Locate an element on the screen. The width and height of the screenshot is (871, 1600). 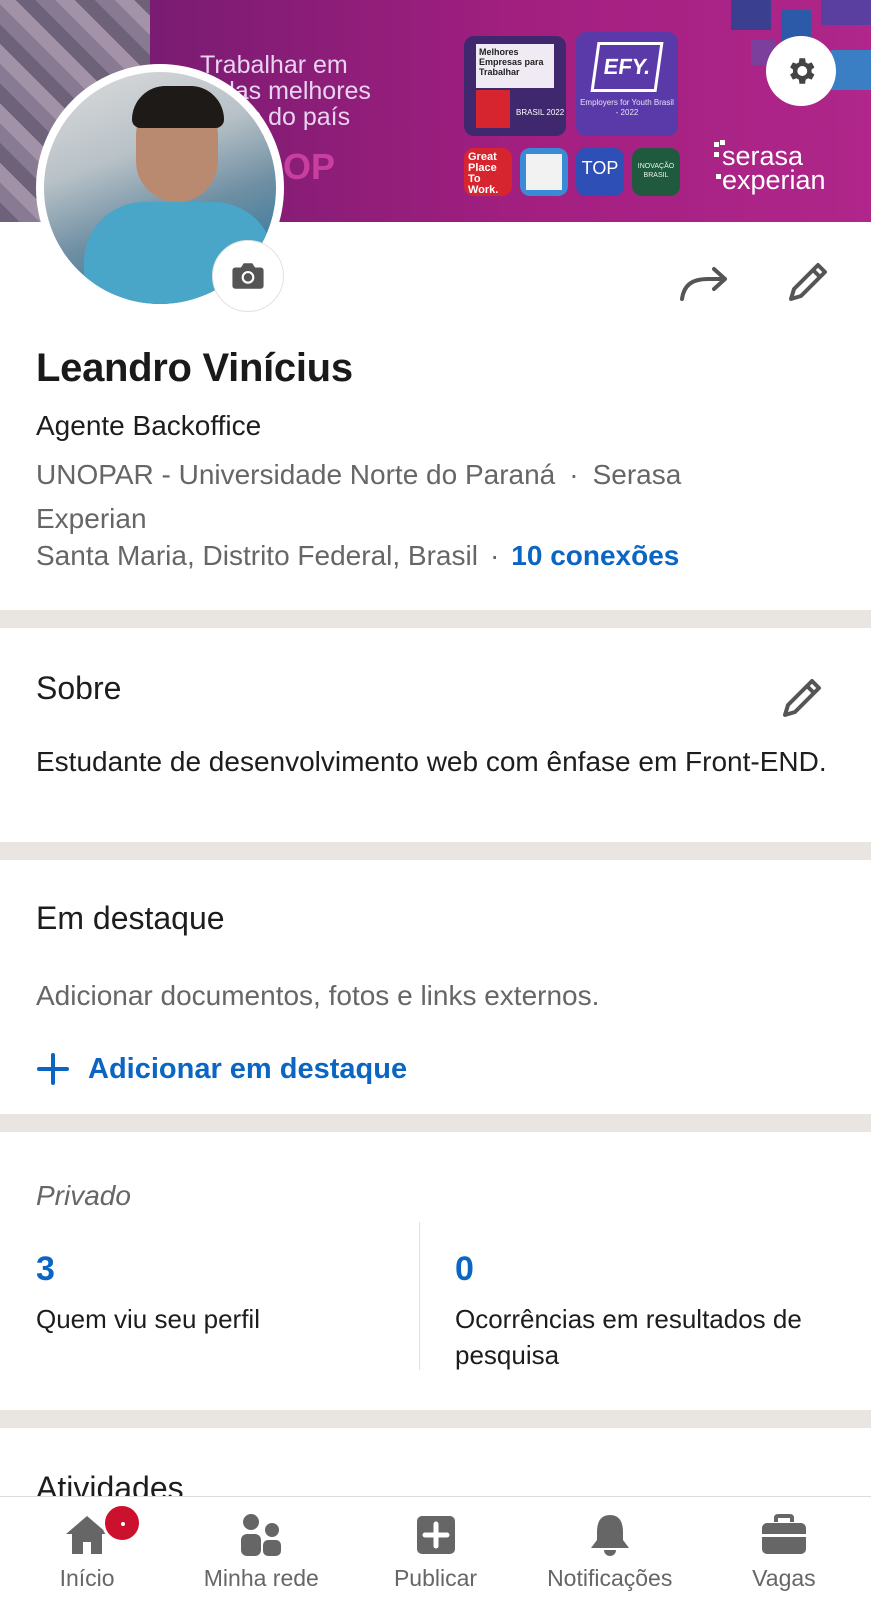
camera-icon is located at coordinates (248, 276).